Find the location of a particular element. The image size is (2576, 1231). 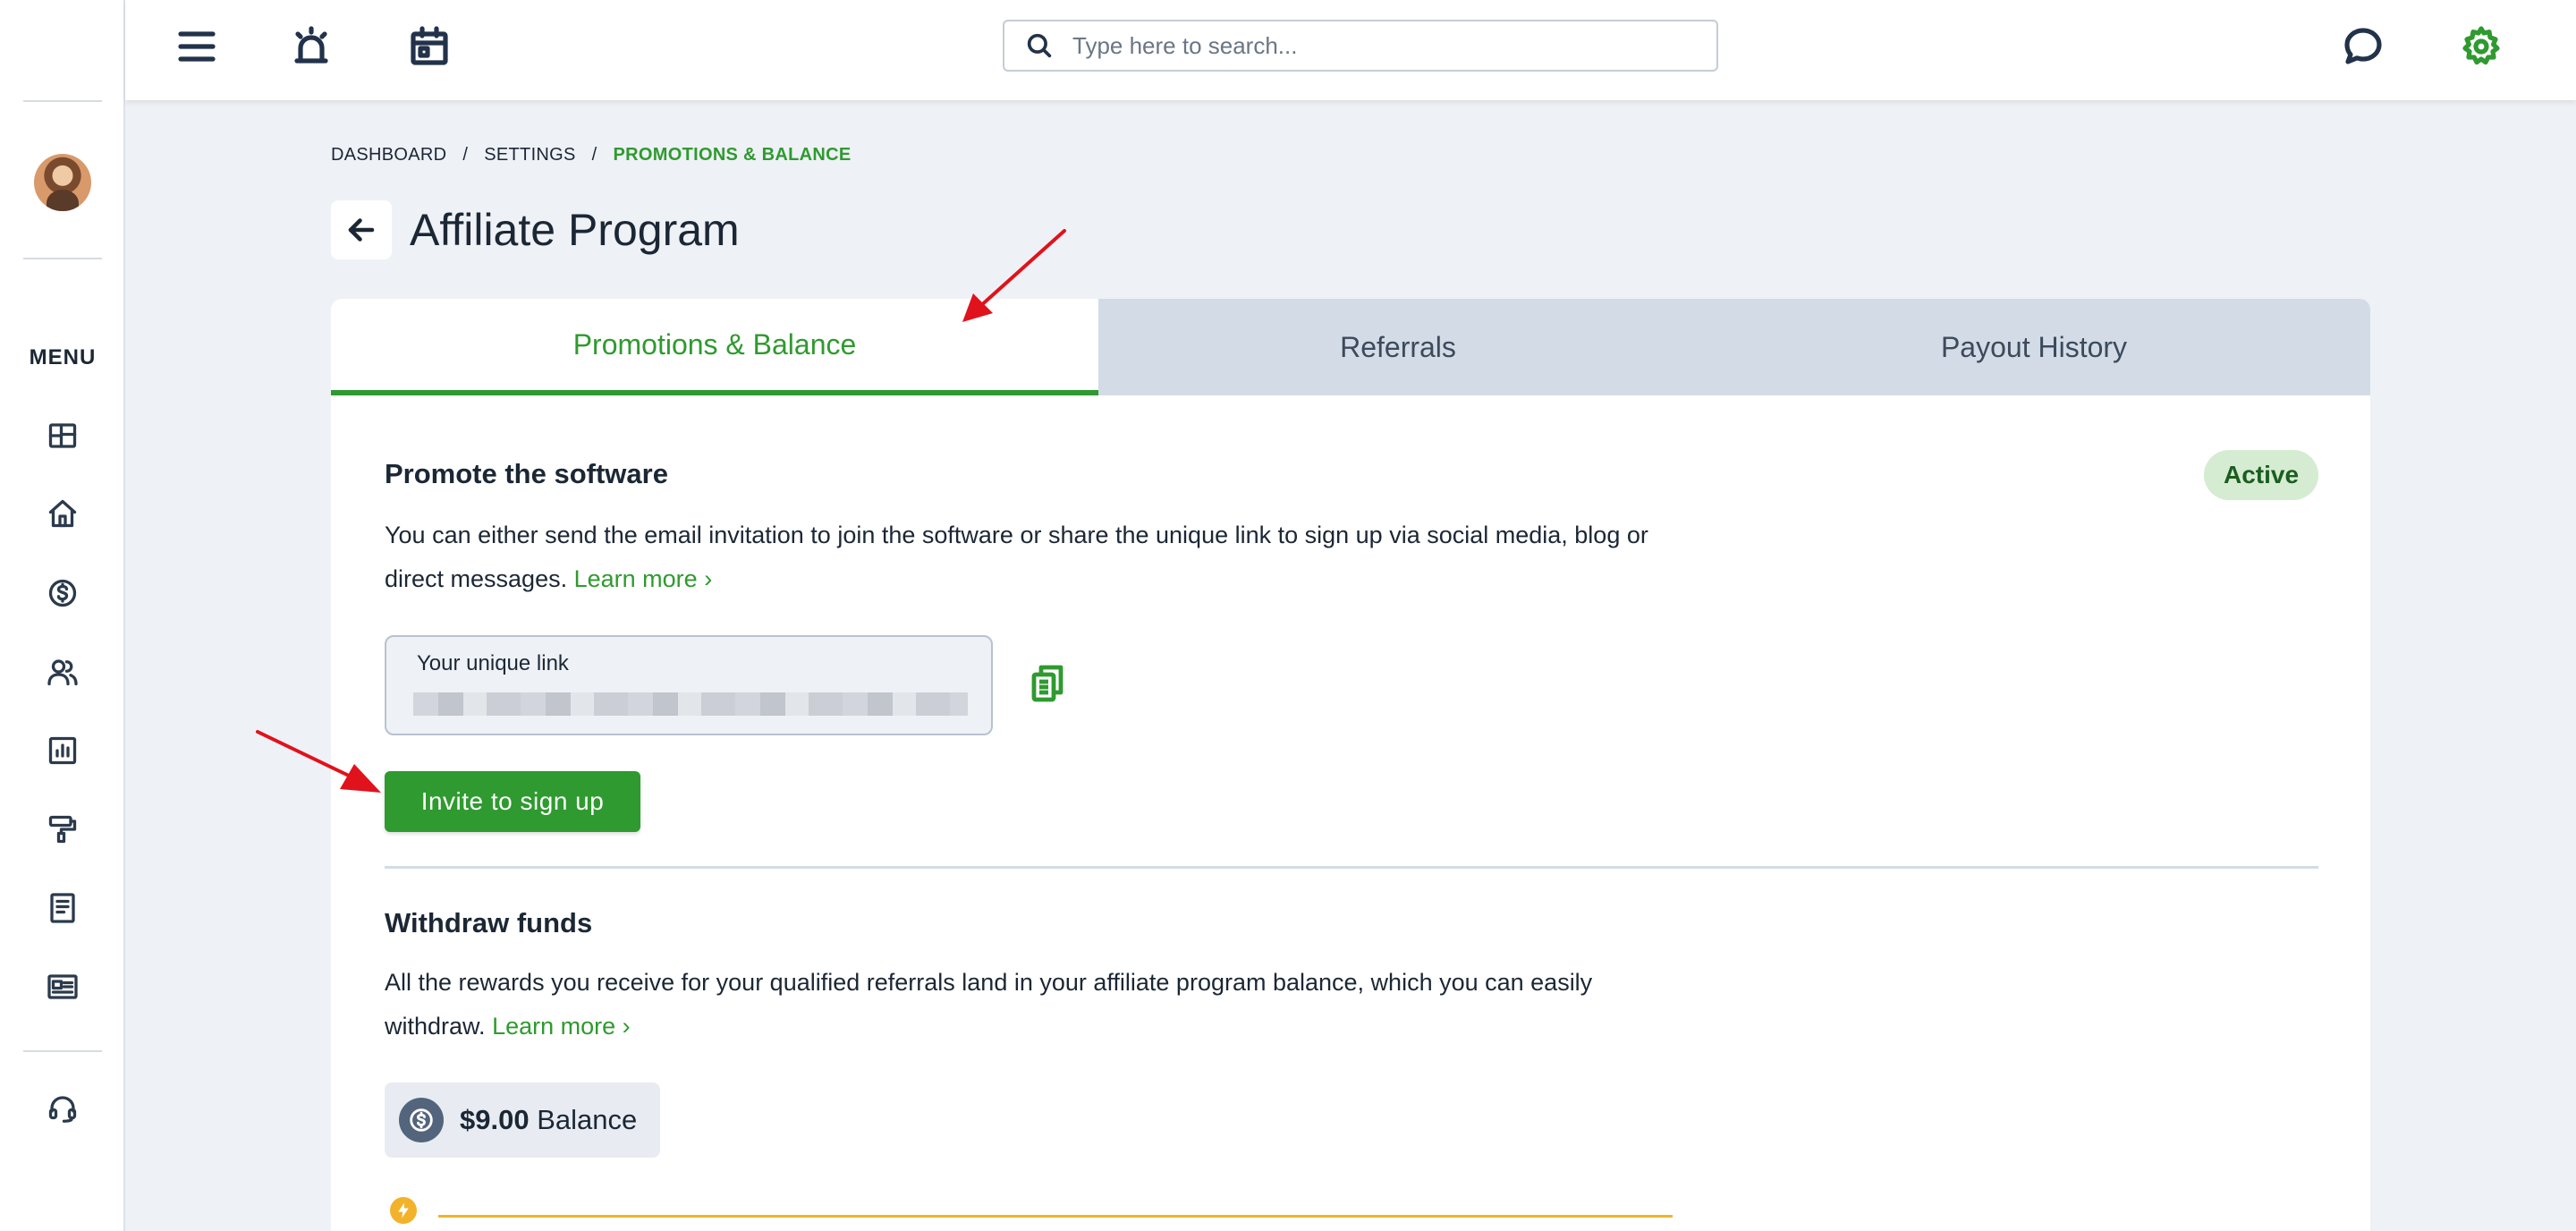

sidebar-item-documents is located at coordinates (62, 908).